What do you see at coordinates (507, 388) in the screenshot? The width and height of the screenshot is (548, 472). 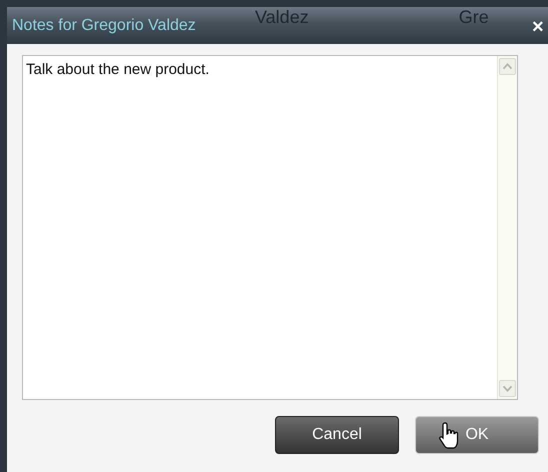 I see `scroll-down-icon` at bounding box center [507, 388].